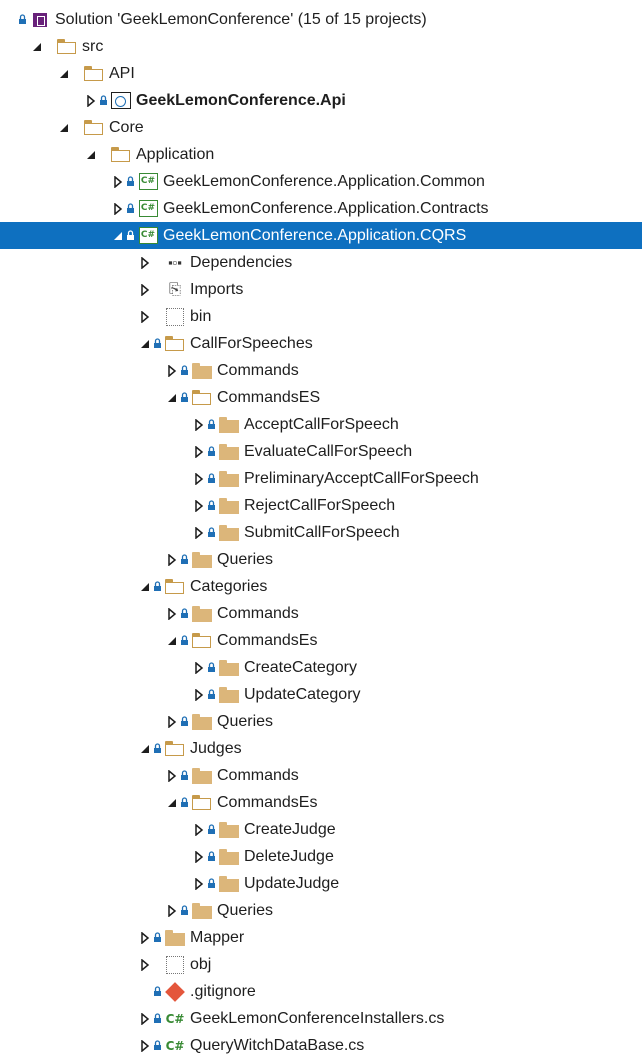  What do you see at coordinates (245, 721) in the screenshot?
I see `tree-row-label: Queries` at bounding box center [245, 721].